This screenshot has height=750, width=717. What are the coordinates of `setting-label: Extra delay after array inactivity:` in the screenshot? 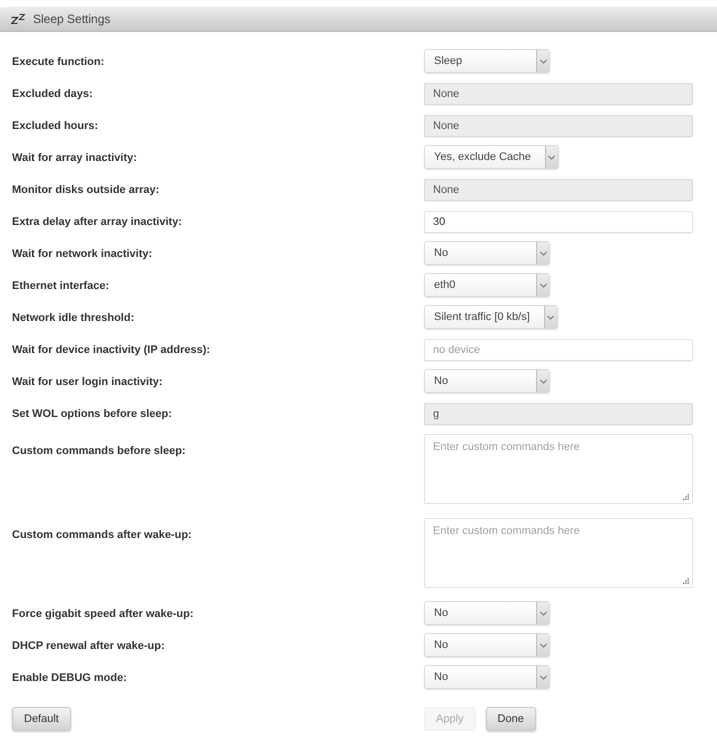 It's located at (97, 222).